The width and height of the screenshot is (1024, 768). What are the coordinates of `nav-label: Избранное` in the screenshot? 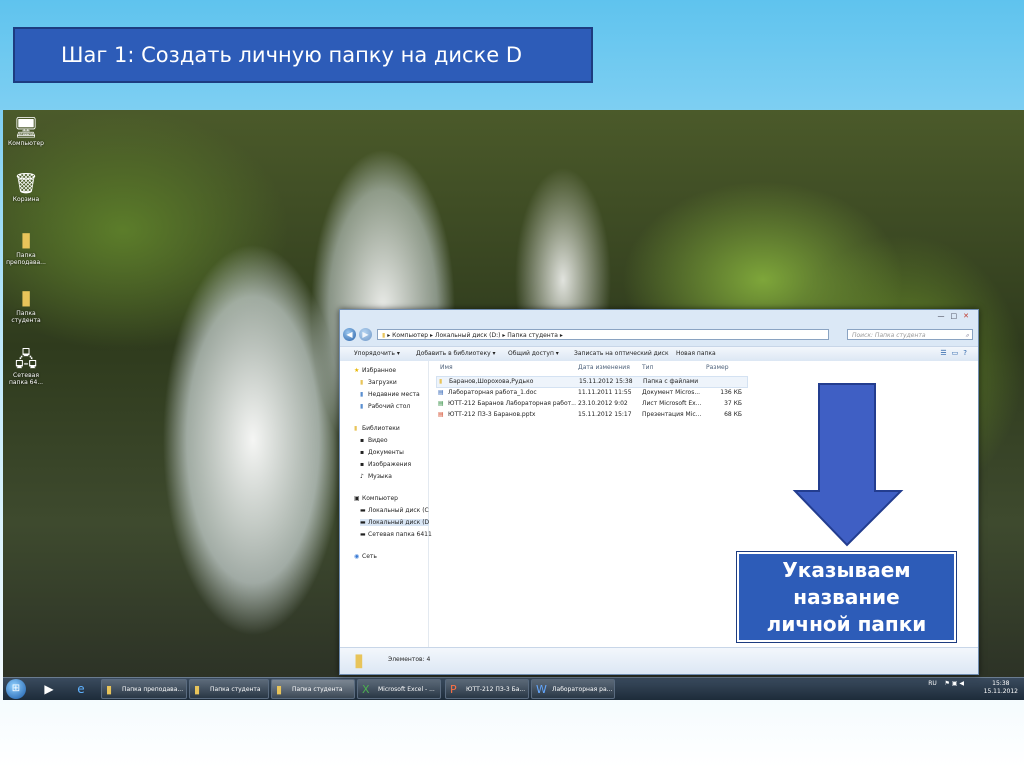 It's located at (379, 370).